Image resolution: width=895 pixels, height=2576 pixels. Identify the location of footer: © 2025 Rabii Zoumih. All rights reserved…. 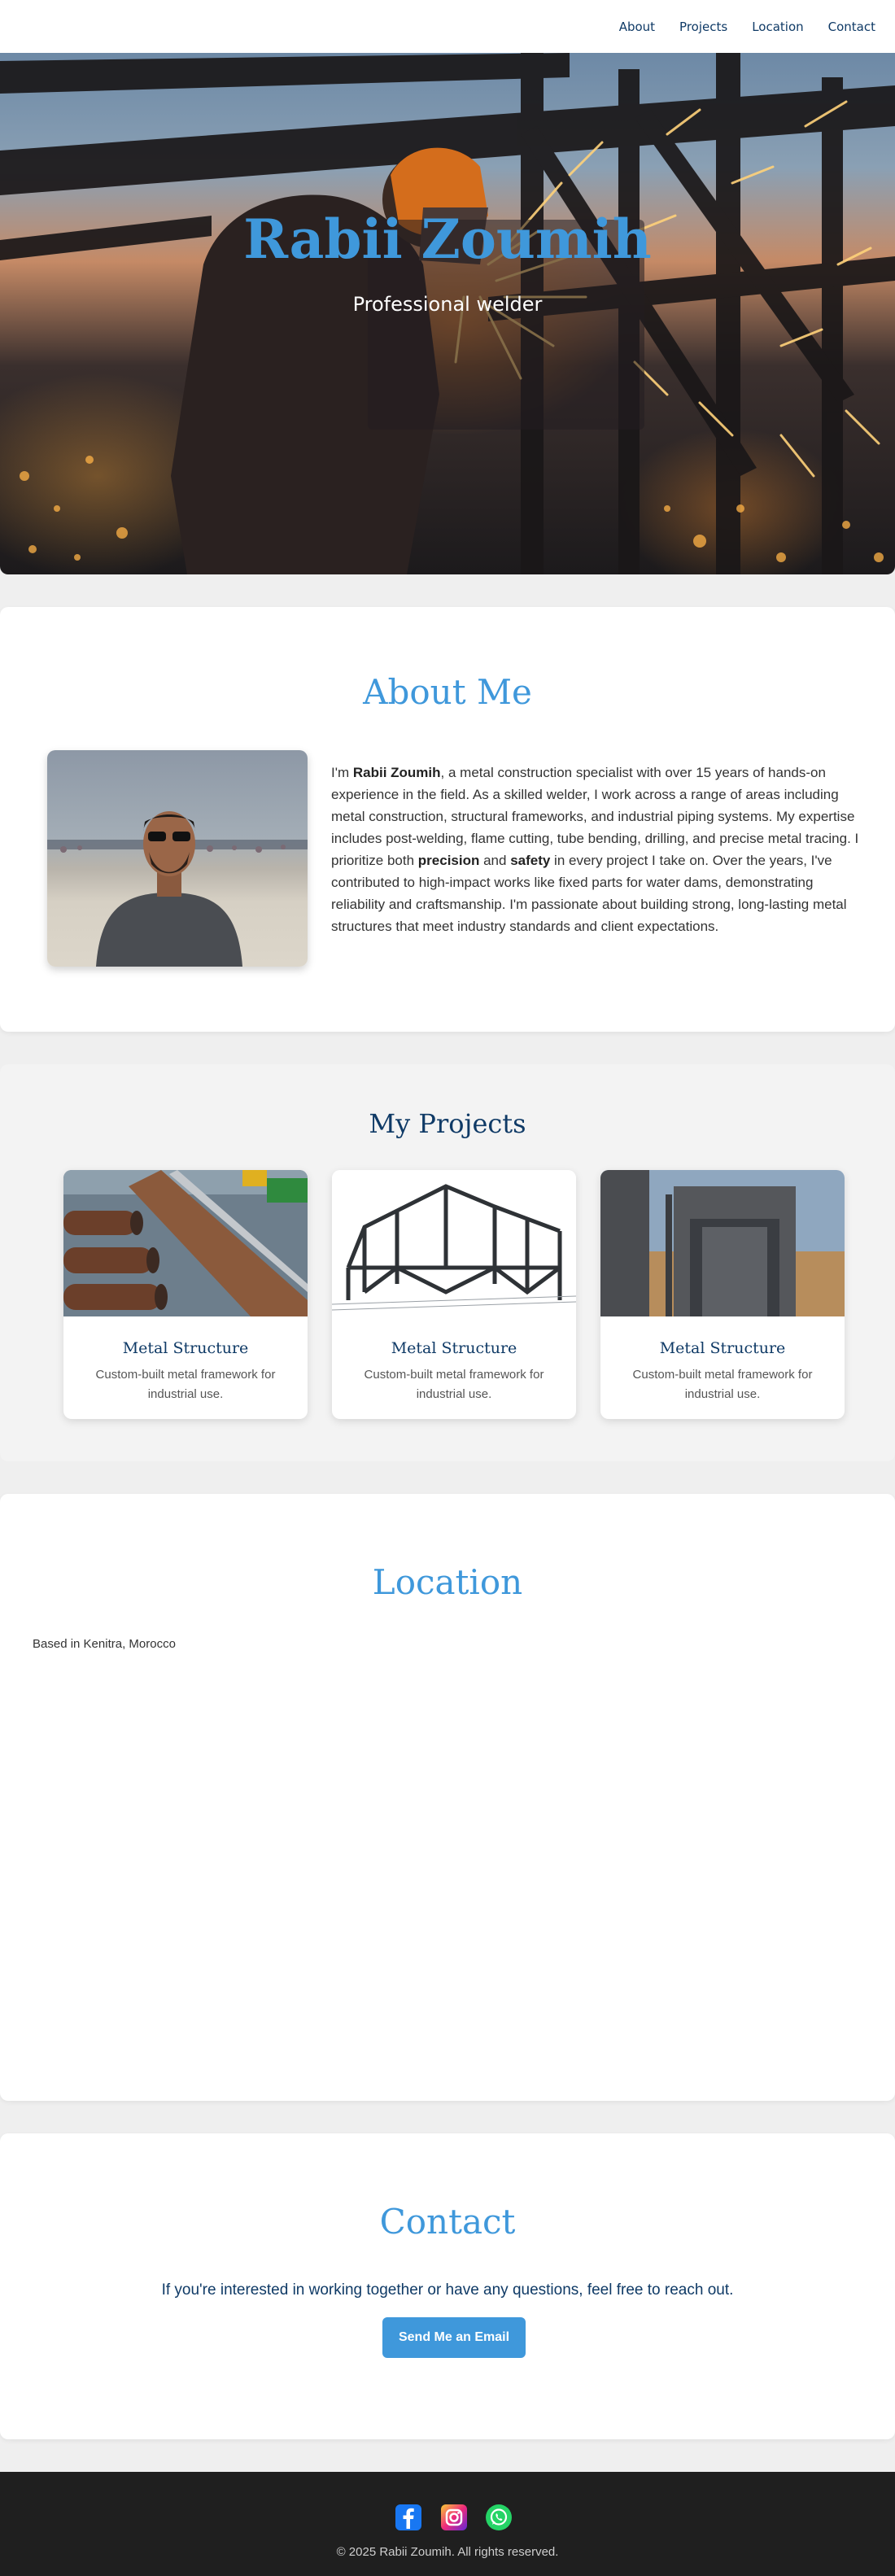
(447, 2524).